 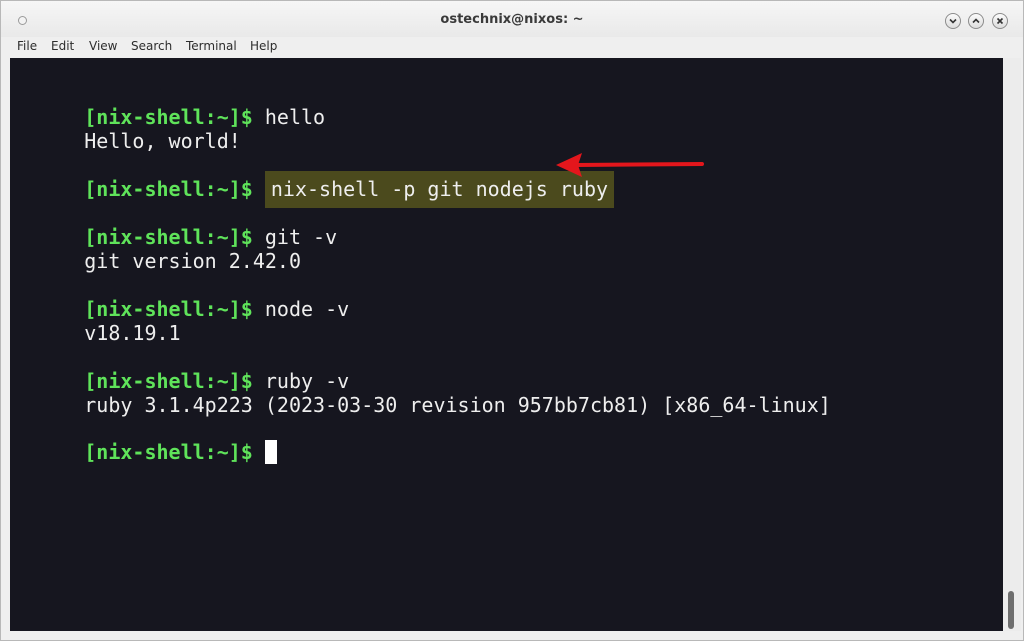 I want to click on menu-terminal: Terminal, so click(x=211, y=46).